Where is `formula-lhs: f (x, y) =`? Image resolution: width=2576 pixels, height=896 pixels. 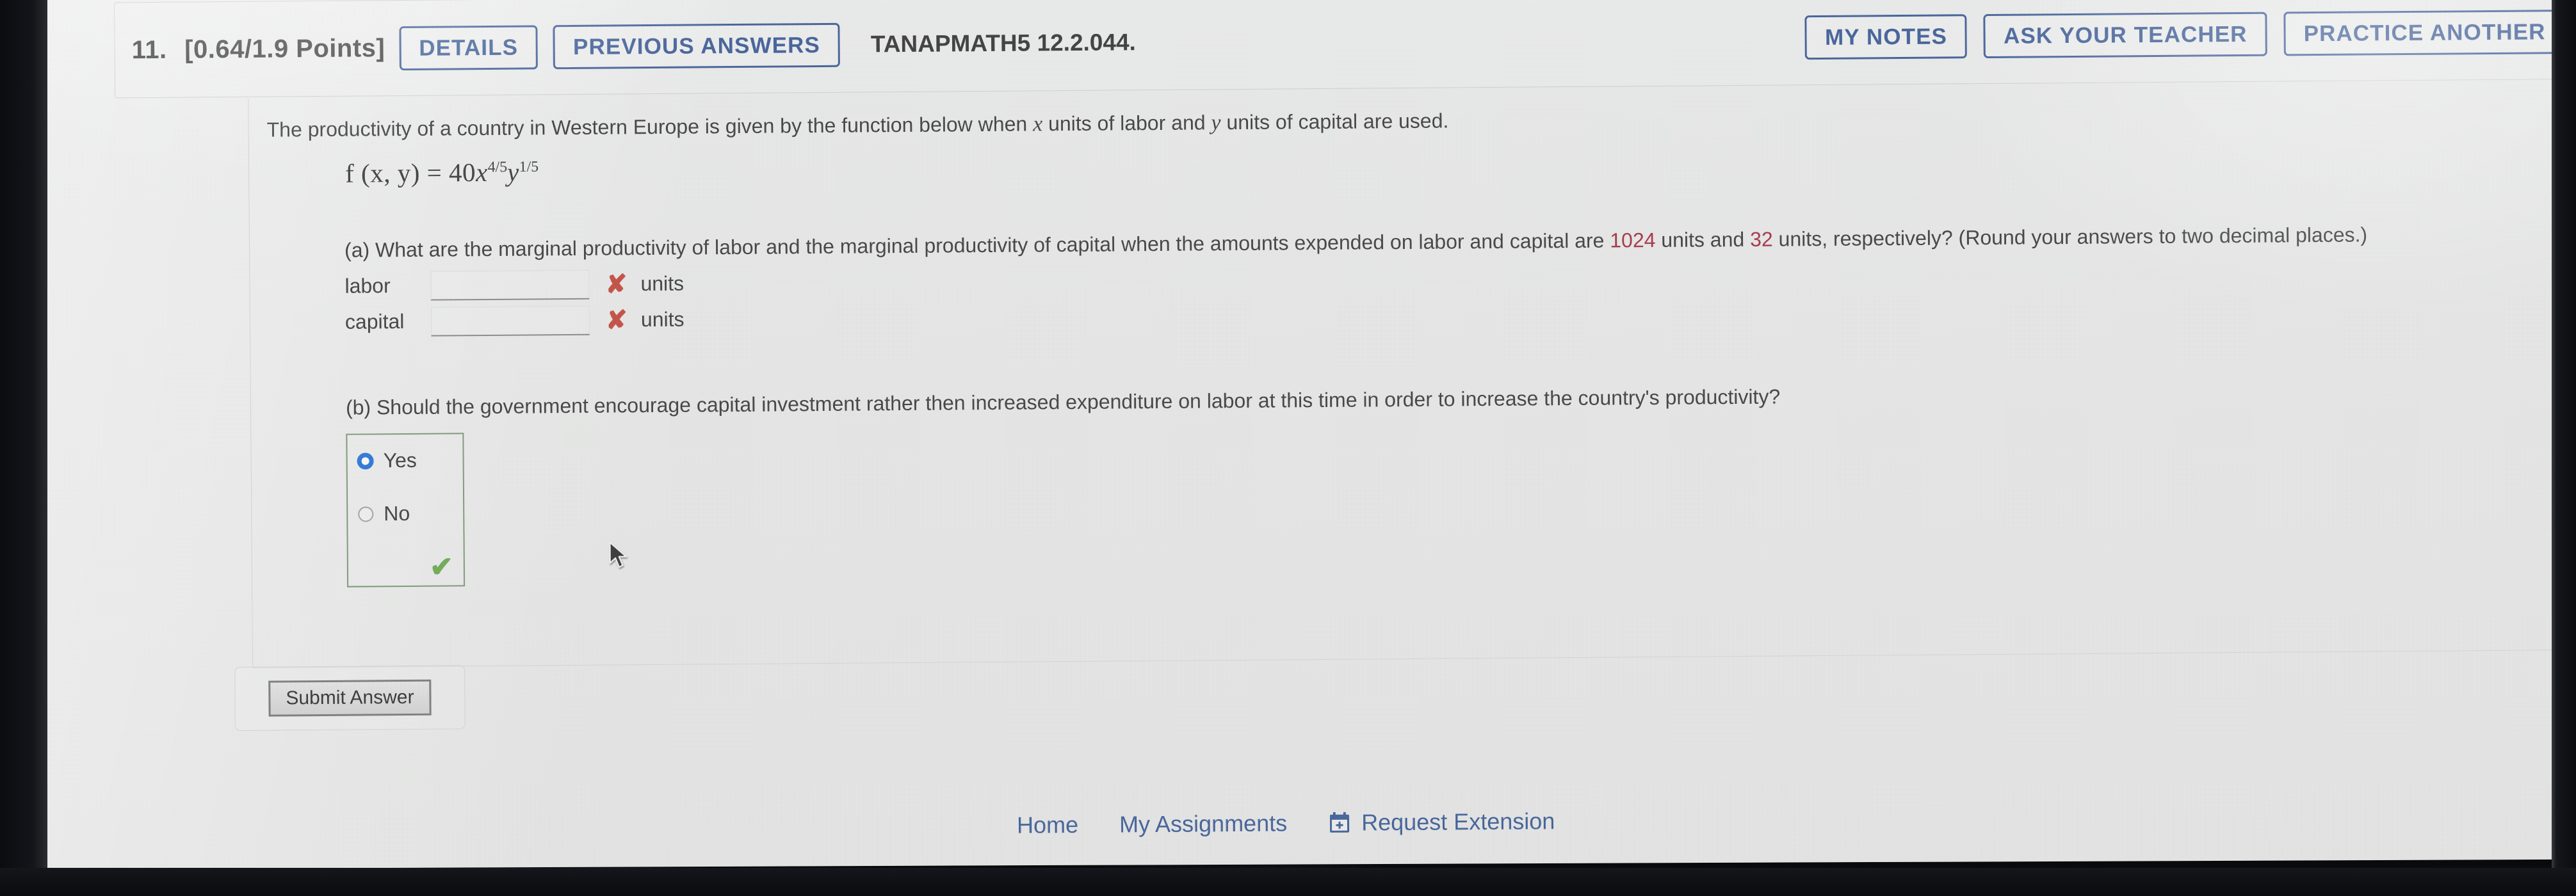
formula-lhs: f (x, y) = is located at coordinates (393, 172).